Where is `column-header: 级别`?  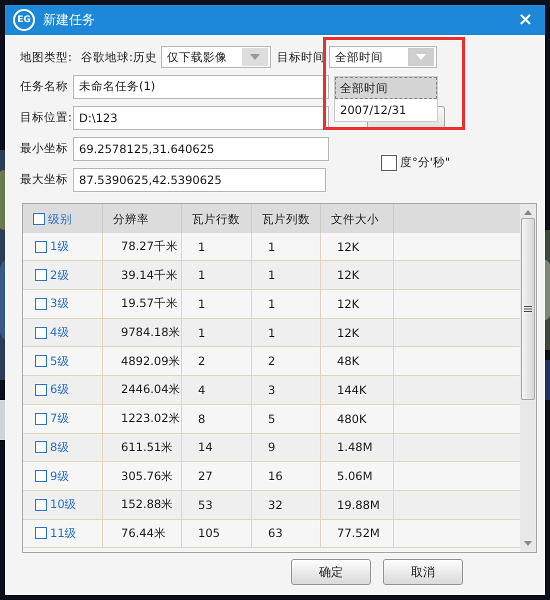
column-header: 级别 is located at coordinates (60, 219).